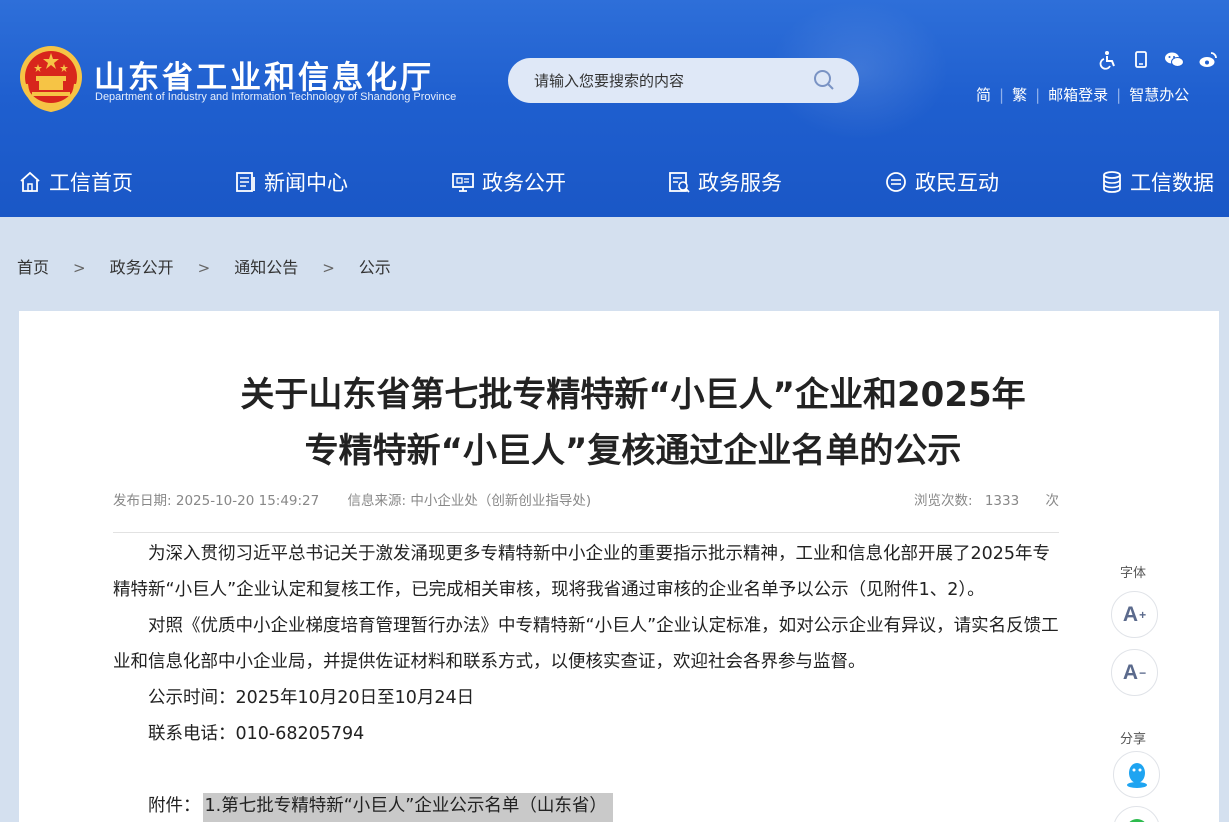  Describe the element at coordinates (1130, 614) in the screenshot. I see `font-increase-label: A` at that location.